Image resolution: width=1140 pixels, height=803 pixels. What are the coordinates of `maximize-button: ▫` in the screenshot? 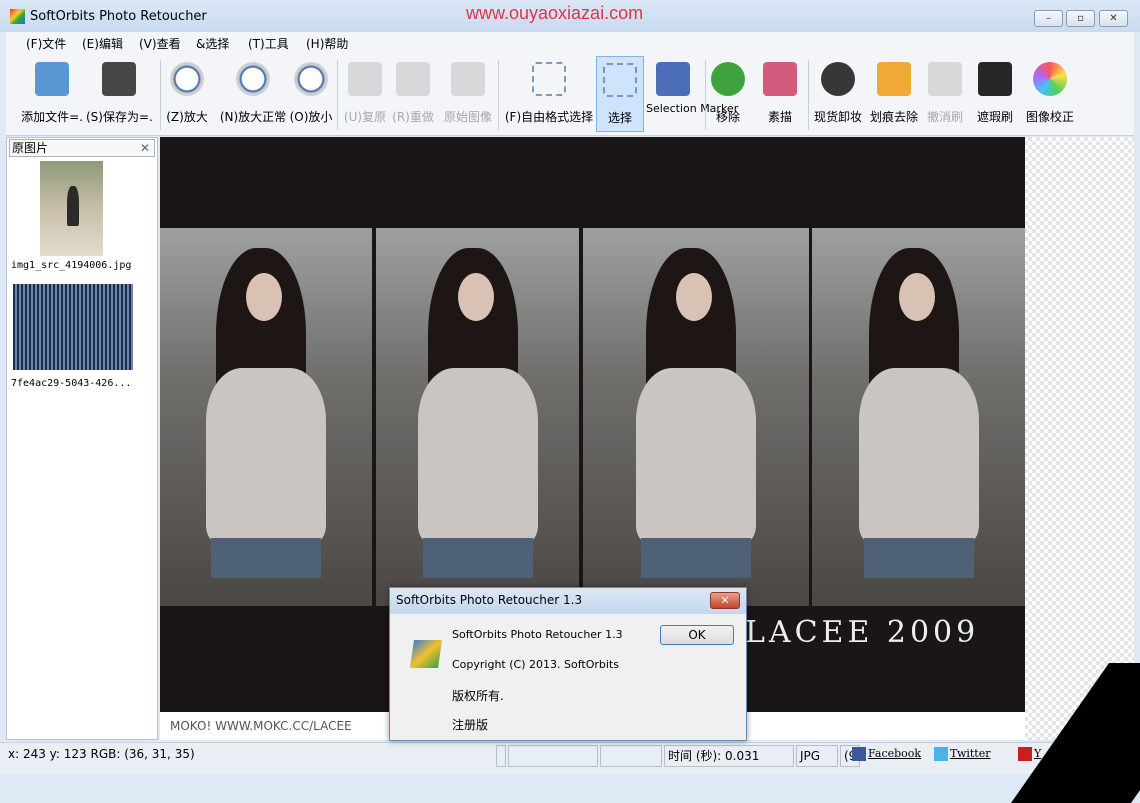 It's located at (1080, 18).